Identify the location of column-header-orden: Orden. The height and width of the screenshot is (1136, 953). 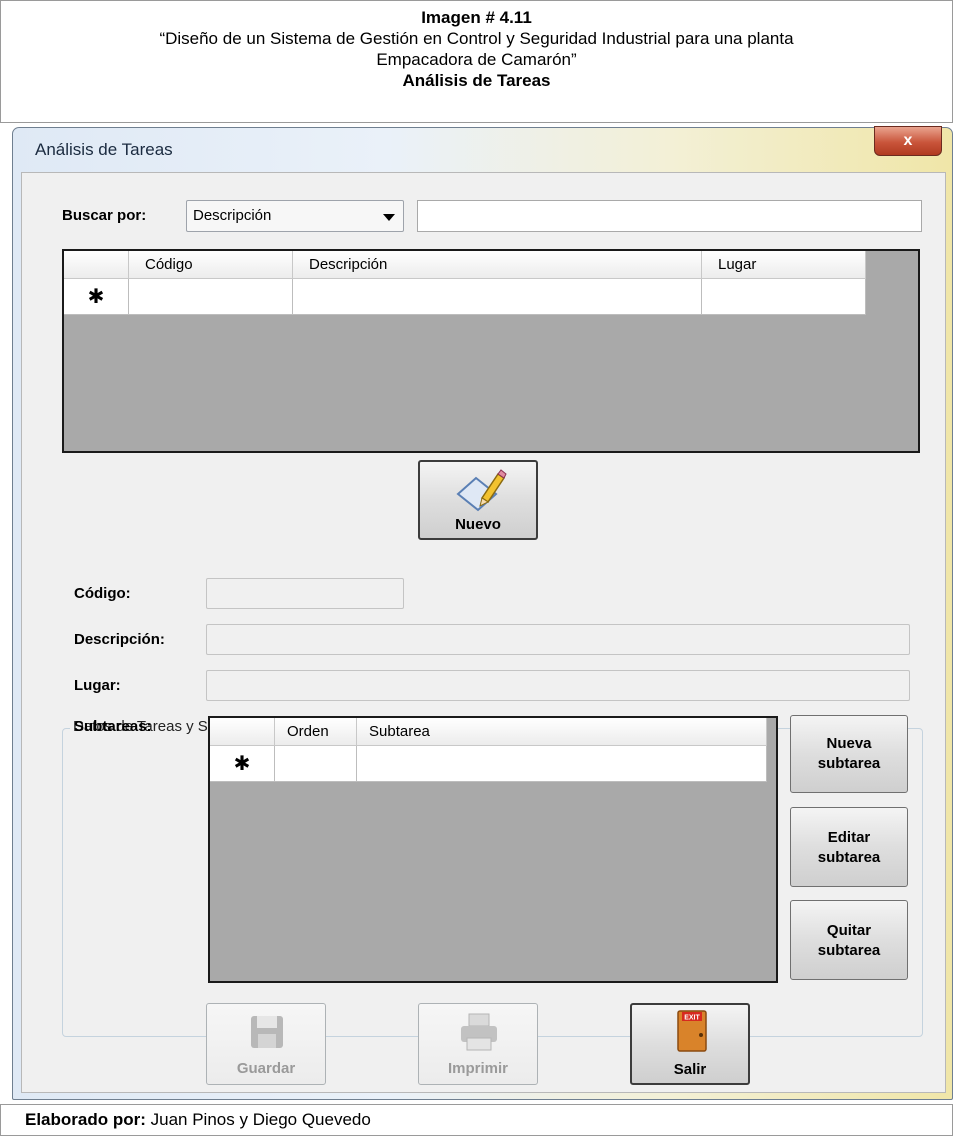
(316, 732).